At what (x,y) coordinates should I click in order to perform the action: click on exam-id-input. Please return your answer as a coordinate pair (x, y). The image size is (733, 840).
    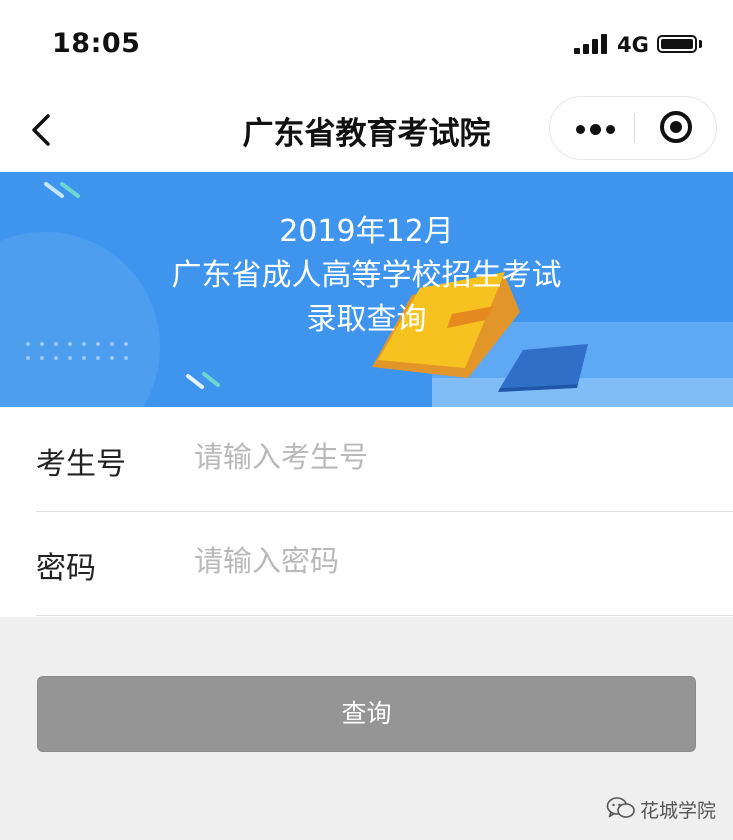
    Looking at the image, I should click on (444, 457).